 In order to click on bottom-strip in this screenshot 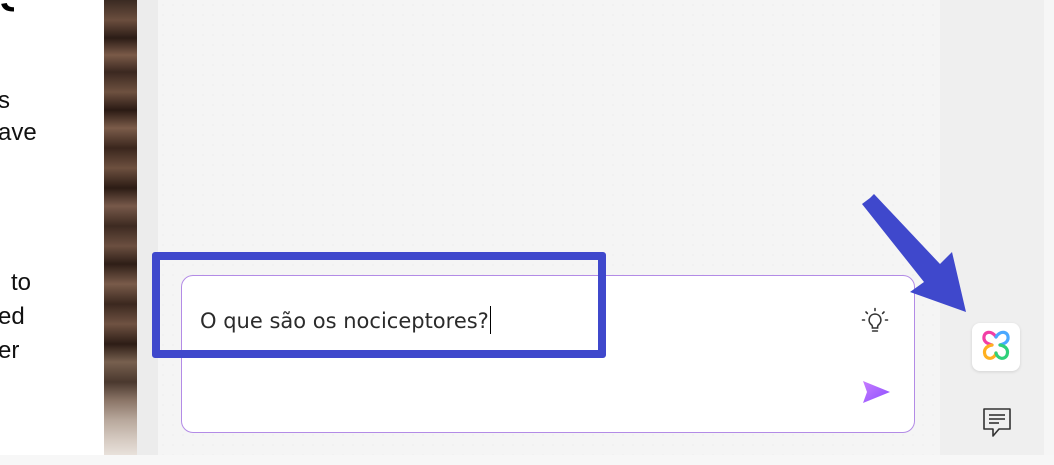, I will do `click(527, 460)`.